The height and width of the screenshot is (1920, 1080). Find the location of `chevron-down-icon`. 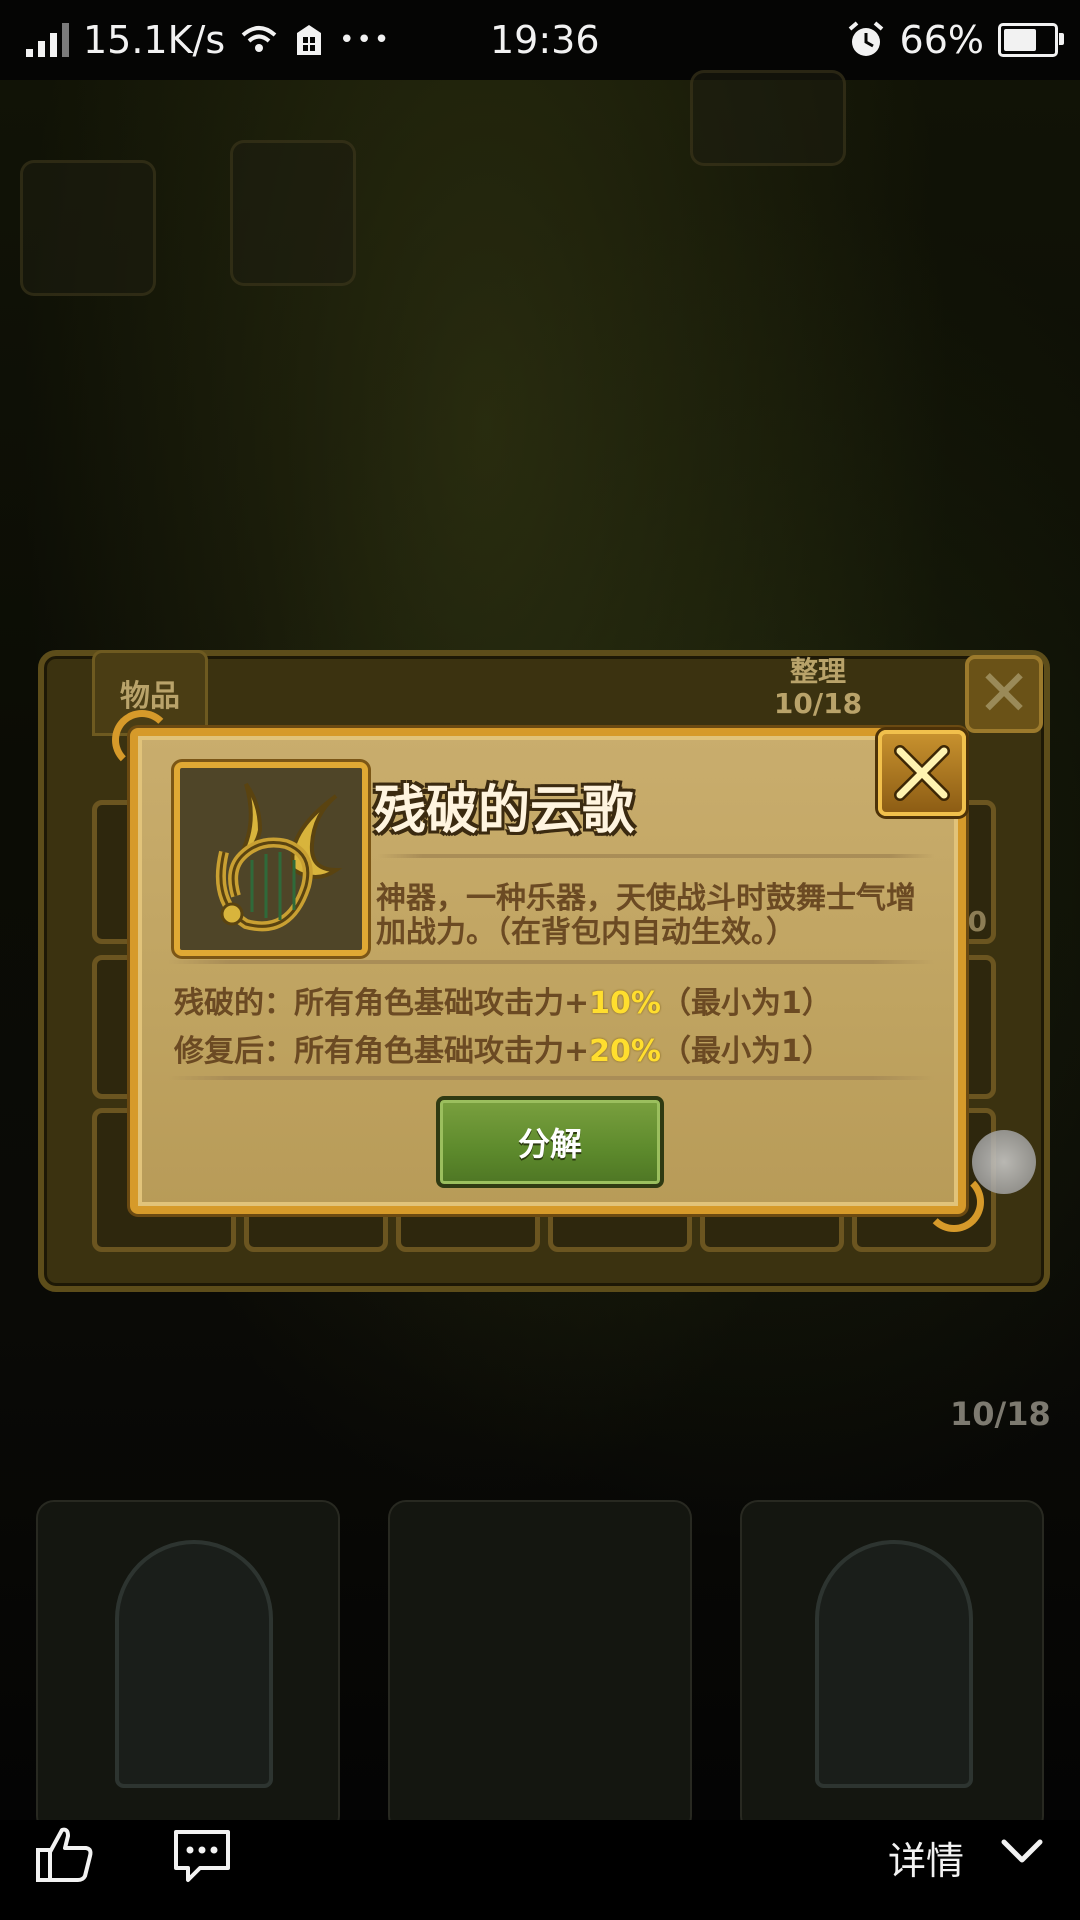

chevron-down-icon is located at coordinates (1022, 1851).